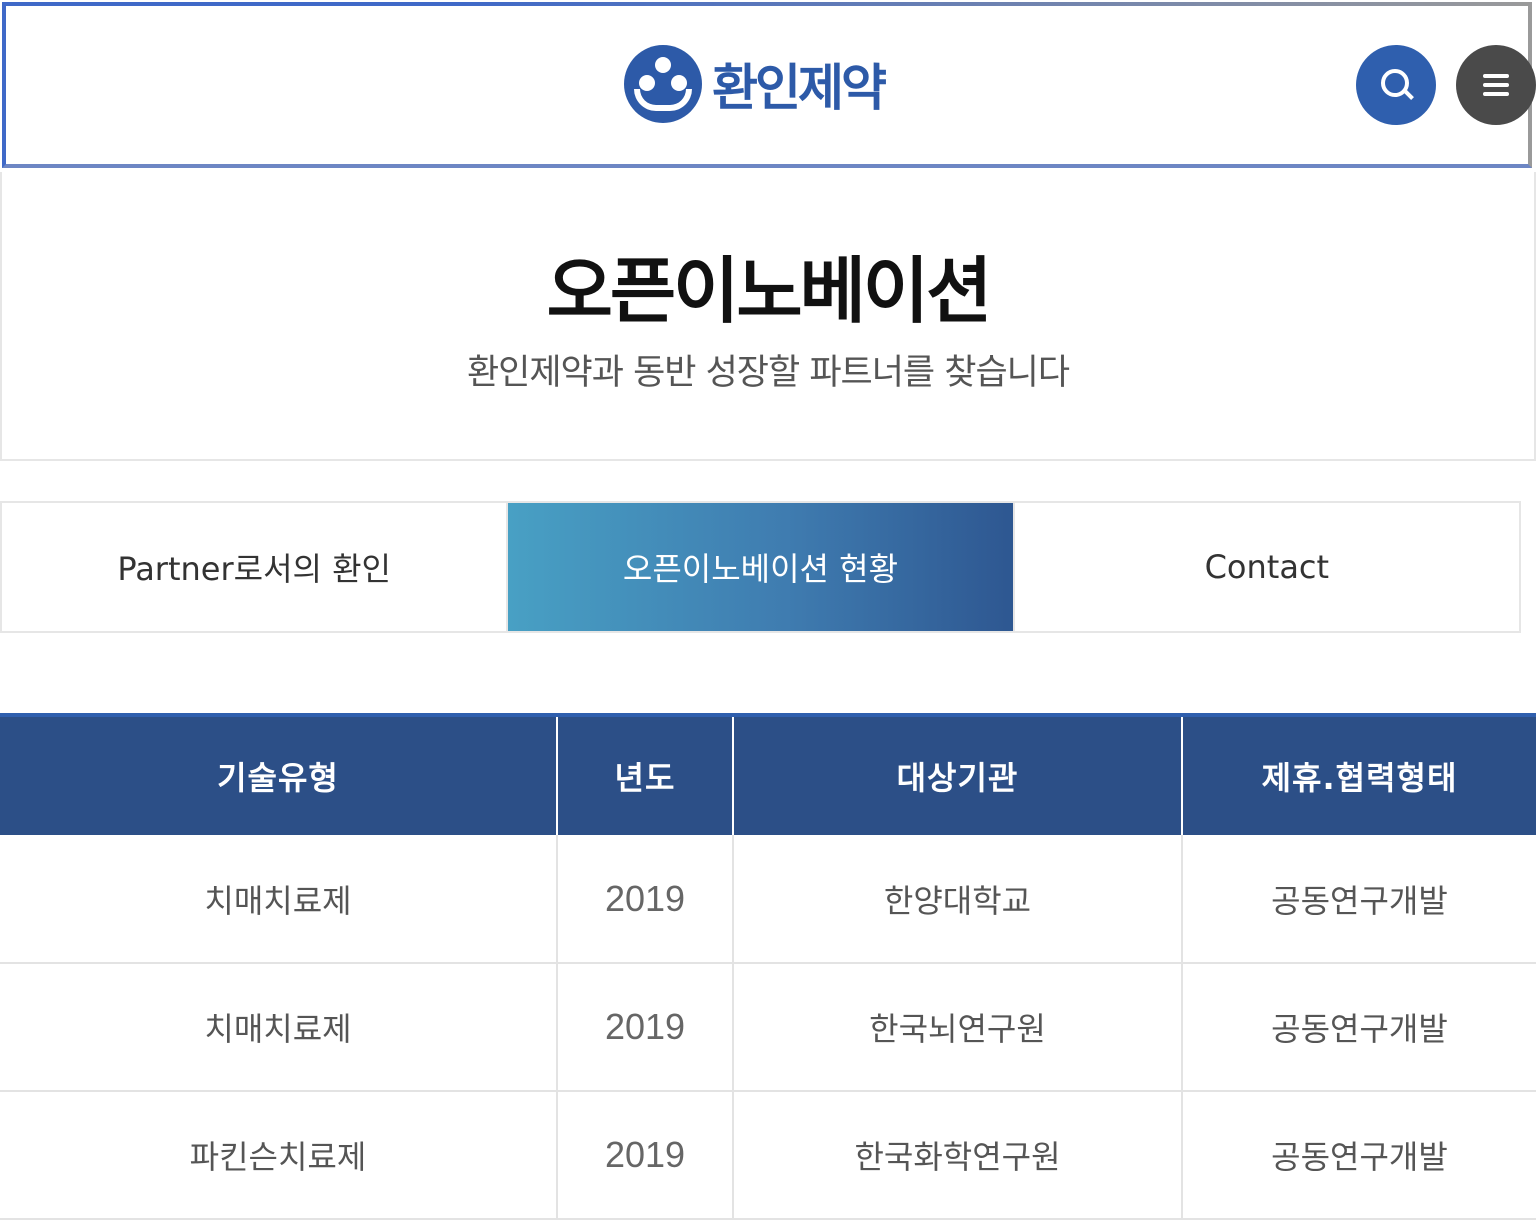 This screenshot has height=1222, width=1536. What do you see at coordinates (278, 1155) in the screenshot?
I see `cell-tech-type: 파킨슨치료제` at bounding box center [278, 1155].